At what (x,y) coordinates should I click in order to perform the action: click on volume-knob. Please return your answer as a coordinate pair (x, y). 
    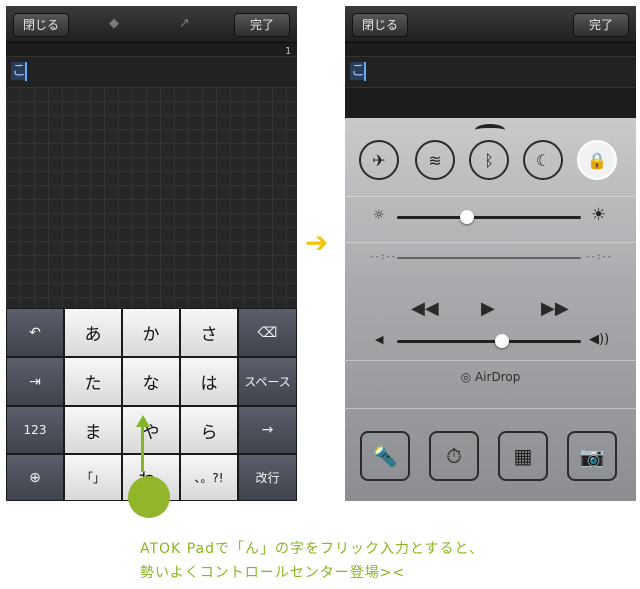
    Looking at the image, I should click on (501, 341).